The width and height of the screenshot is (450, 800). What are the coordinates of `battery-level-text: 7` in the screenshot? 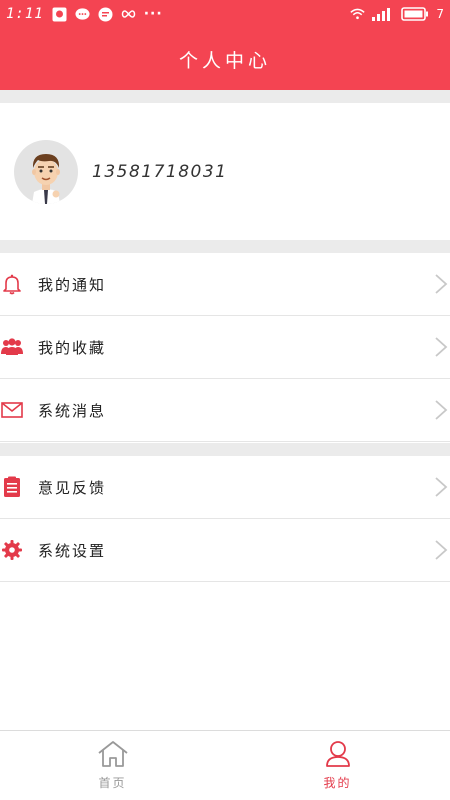 It's located at (440, 14).